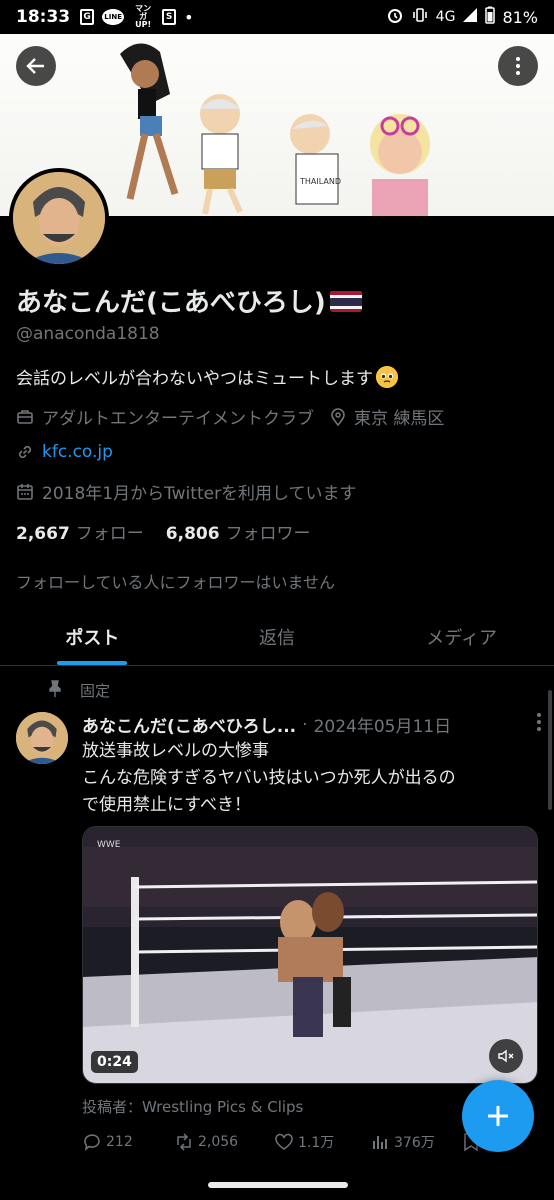  Describe the element at coordinates (25, 417) in the screenshot. I see `briefcase-icon` at that location.